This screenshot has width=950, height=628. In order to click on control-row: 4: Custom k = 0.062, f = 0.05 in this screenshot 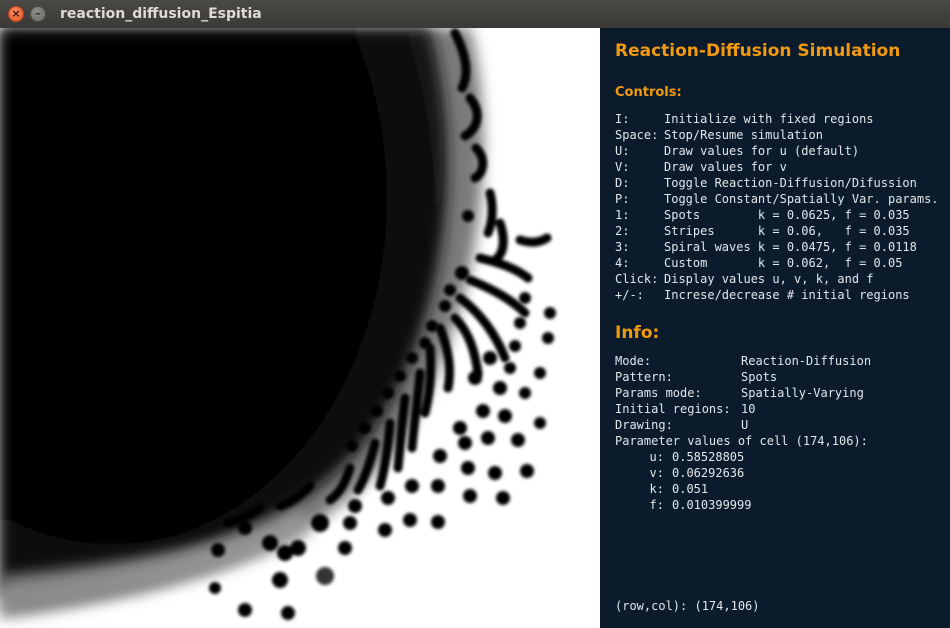, I will do `click(759, 263)`.